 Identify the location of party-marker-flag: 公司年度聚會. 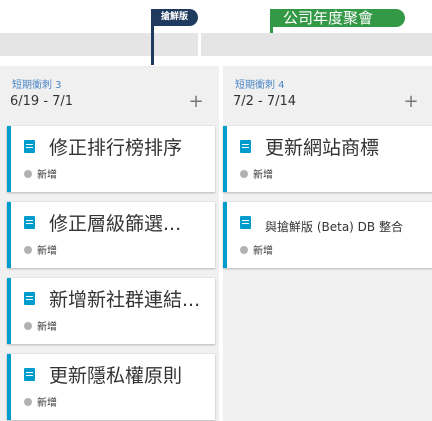
(338, 18).